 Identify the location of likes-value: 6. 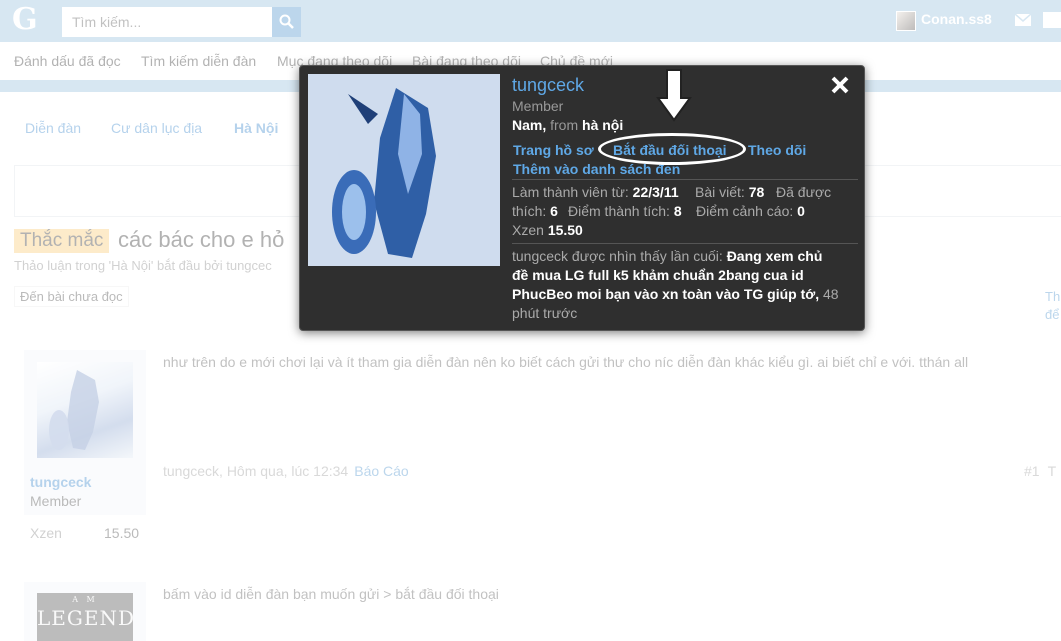
(554, 211).